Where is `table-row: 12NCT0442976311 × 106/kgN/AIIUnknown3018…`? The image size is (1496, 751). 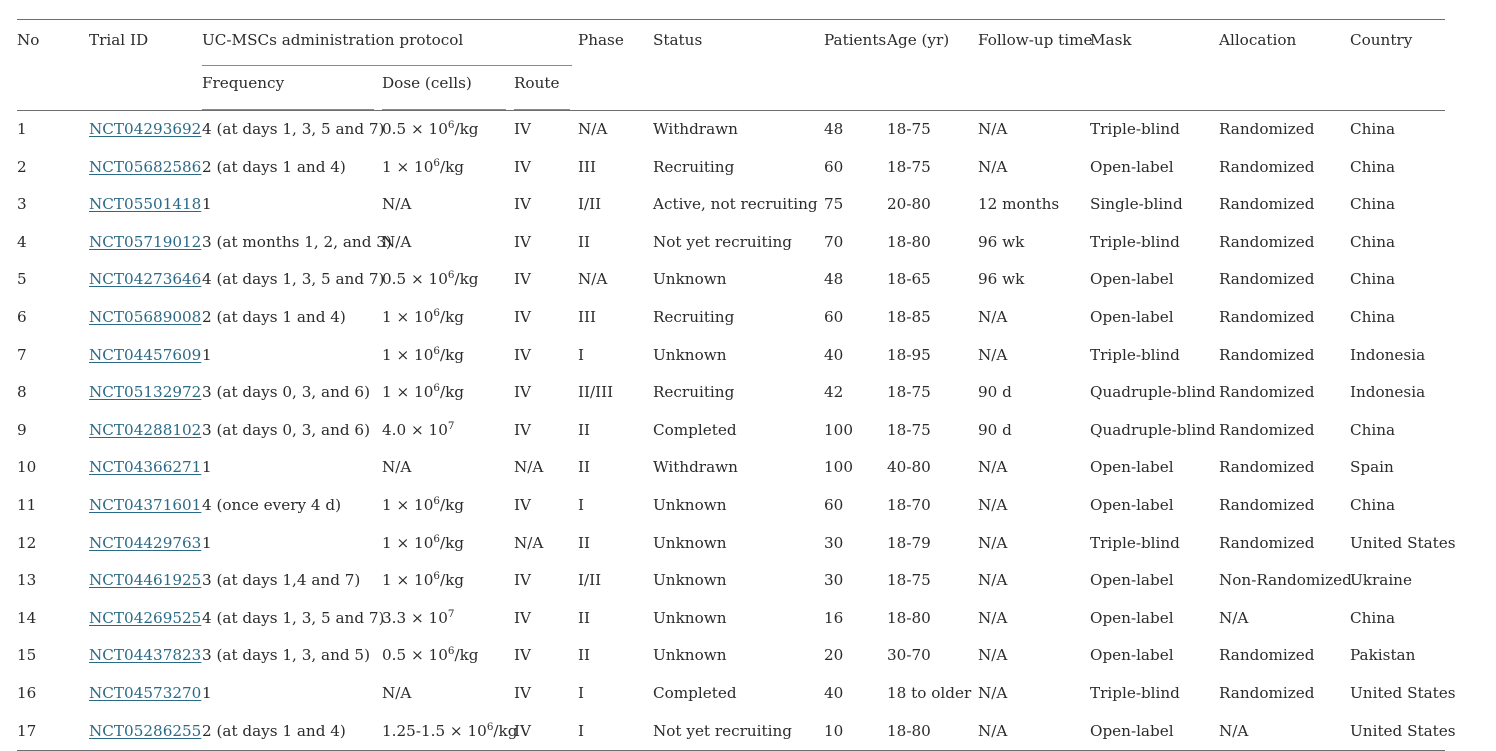 table-row: 12NCT0442976311 × 106/kgN/AIIUnknown3018… is located at coordinates (731, 544).